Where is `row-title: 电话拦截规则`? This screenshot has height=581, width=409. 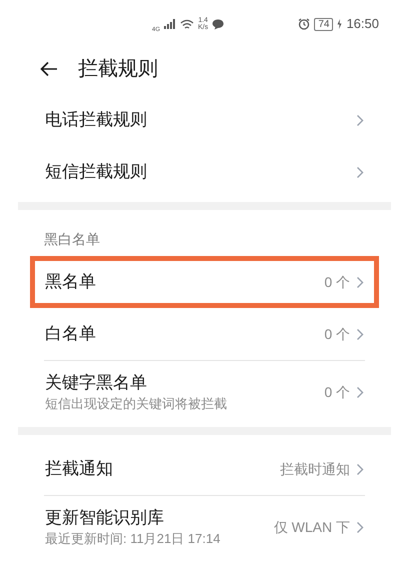
row-title: 电话拦截规则 is located at coordinates (96, 120).